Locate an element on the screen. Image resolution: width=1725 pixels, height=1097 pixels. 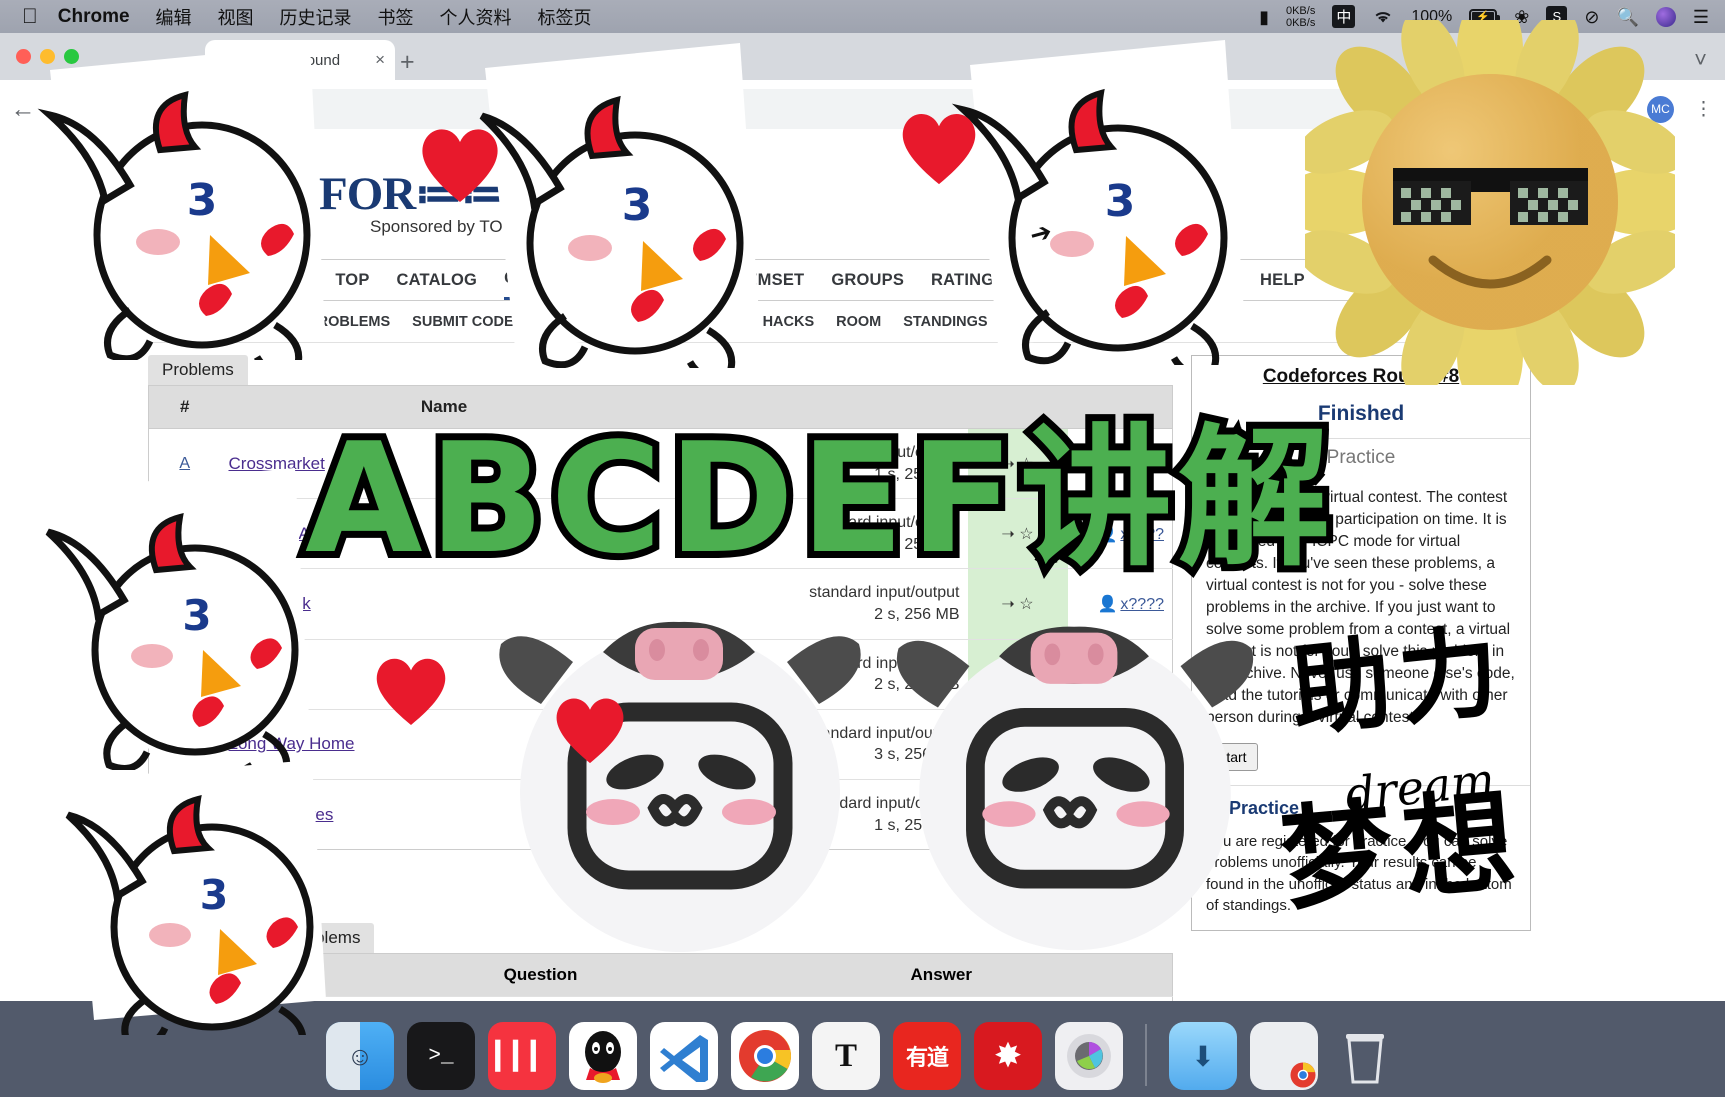
browser-tab: Codeforces Round × is located at coordinates (300, 60).